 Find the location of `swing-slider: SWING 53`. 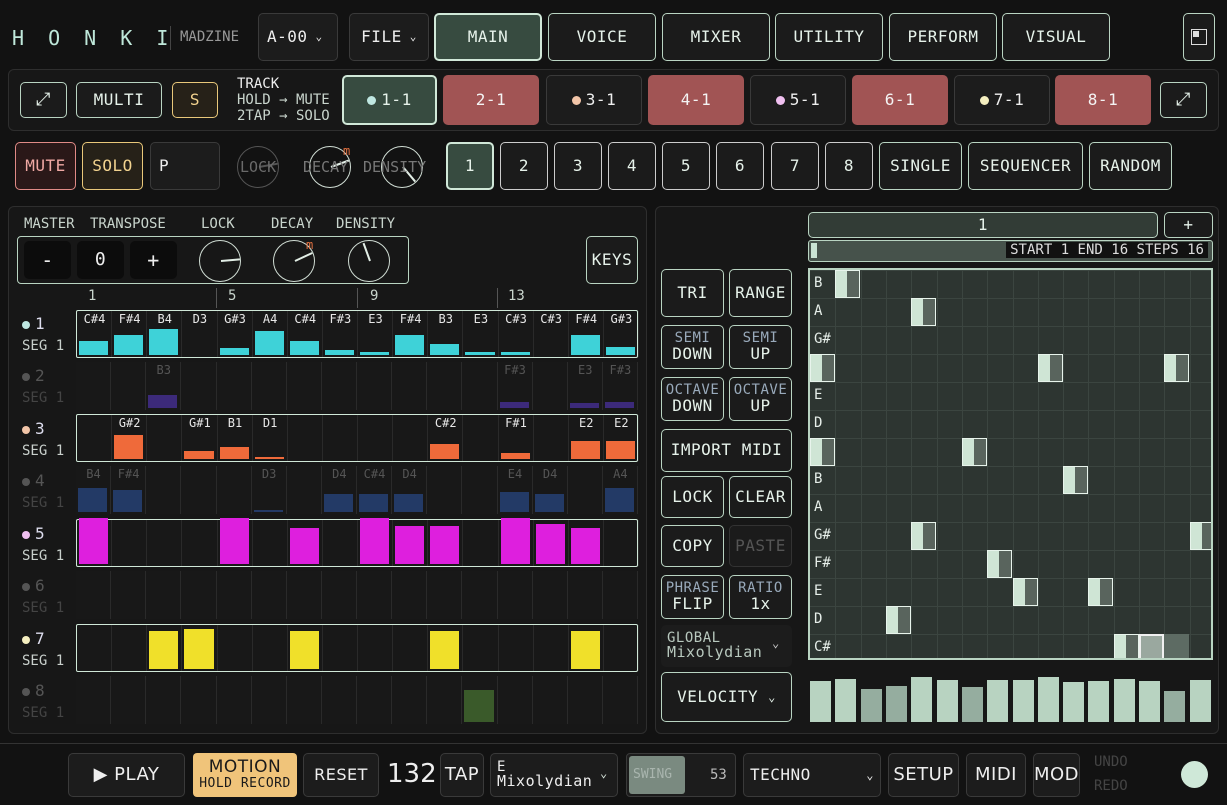

swing-slider: SWING 53 is located at coordinates (681, 775).